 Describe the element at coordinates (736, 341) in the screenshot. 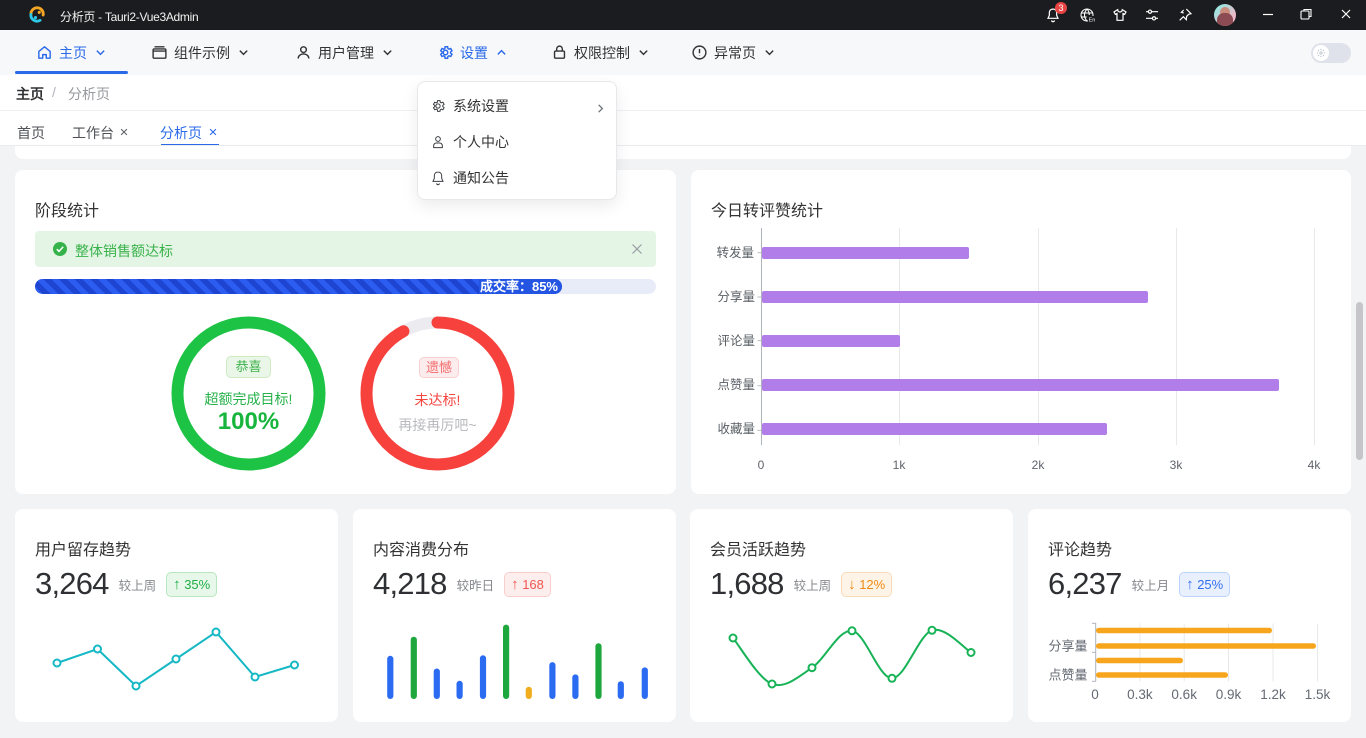

I see `svg-text: 评论量` at that location.